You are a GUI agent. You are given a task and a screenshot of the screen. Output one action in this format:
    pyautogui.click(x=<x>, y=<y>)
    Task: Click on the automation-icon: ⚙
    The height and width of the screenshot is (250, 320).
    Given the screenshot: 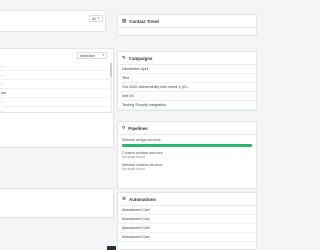 What is the action you would take?
    pyautogui.click(x=124, y=198)
    